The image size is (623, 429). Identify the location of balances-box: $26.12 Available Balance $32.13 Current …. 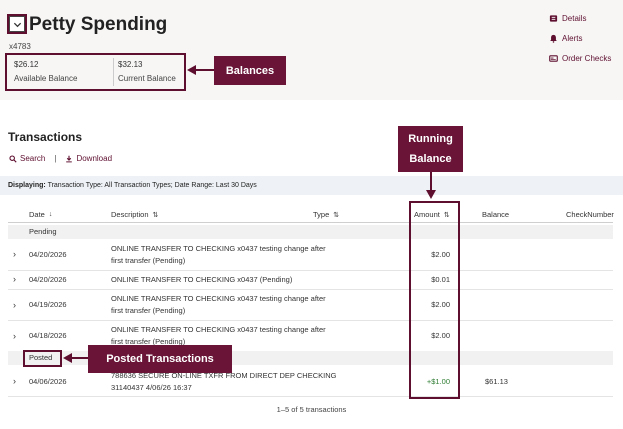
(95, 72).